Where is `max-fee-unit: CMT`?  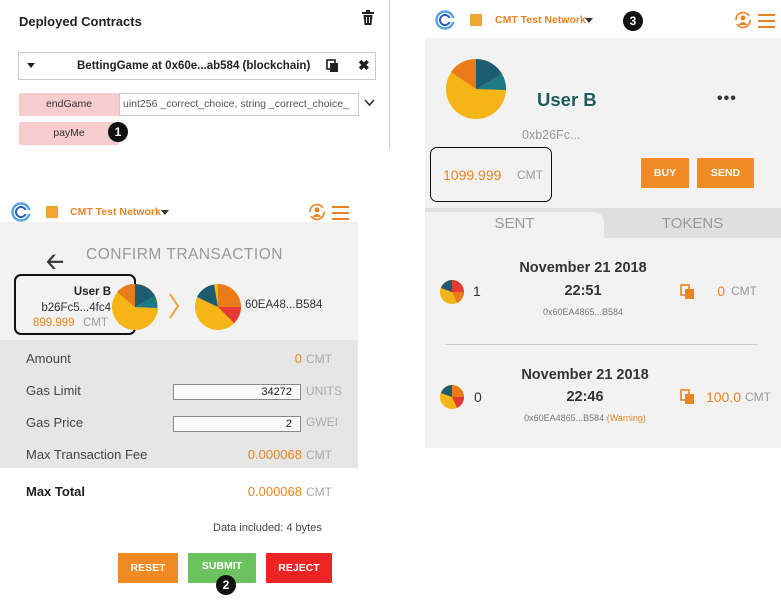 max-fee-unit: CMT is located at coordinates (319, 455).